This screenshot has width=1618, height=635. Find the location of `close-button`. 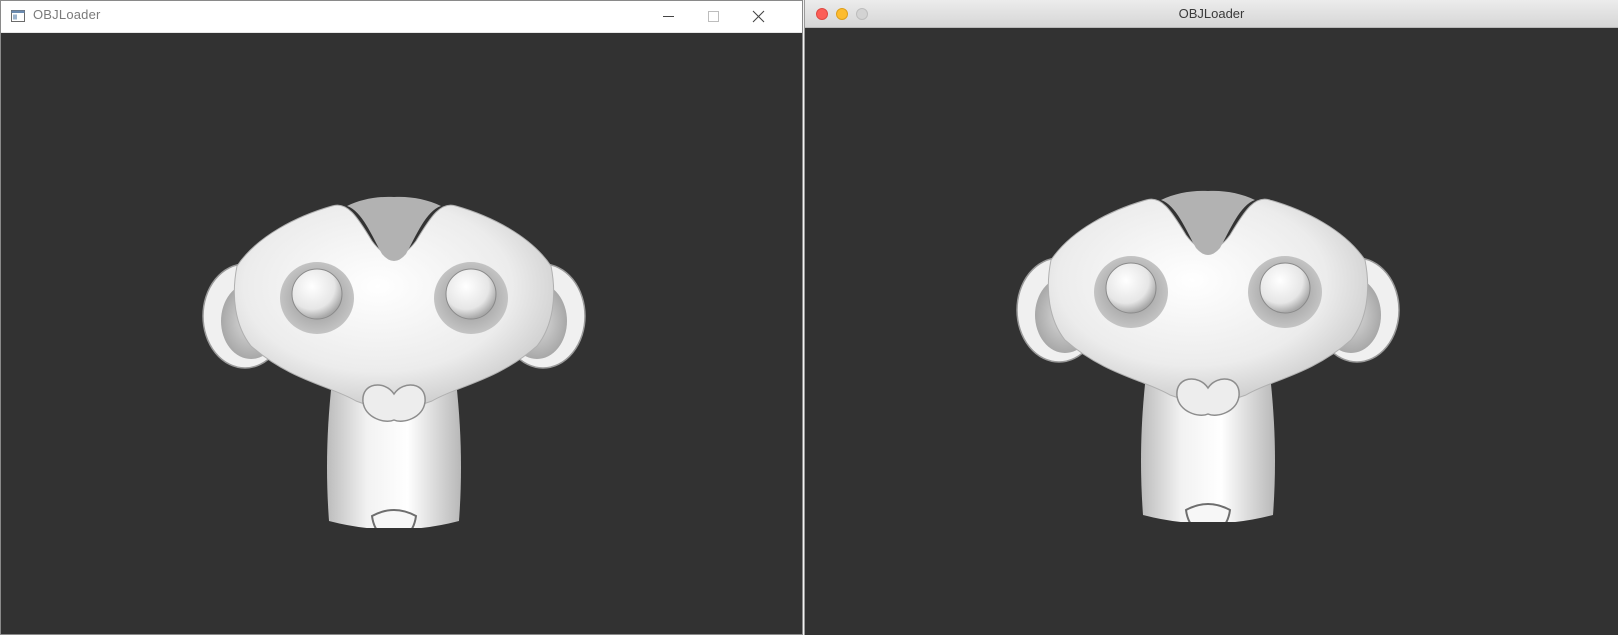

close-button is located at coordinates (758, 16).